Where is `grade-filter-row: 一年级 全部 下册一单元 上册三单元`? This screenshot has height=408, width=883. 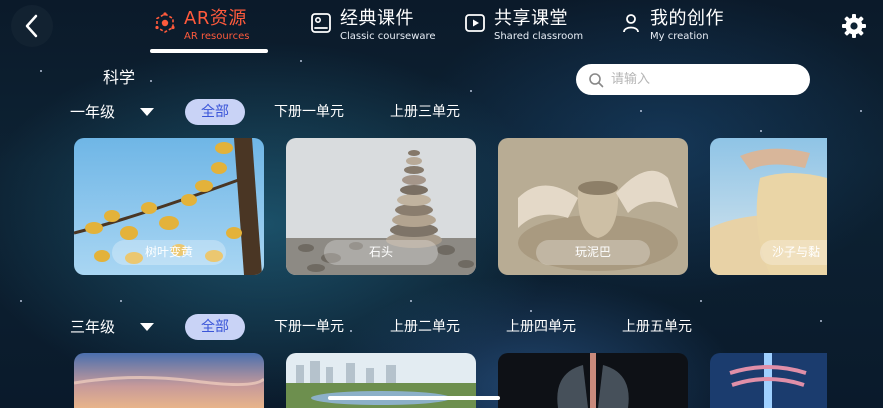
grade-filter-row: 一年级 全部 下册一单元 上册三单元 is located at coordinates (441, 111).